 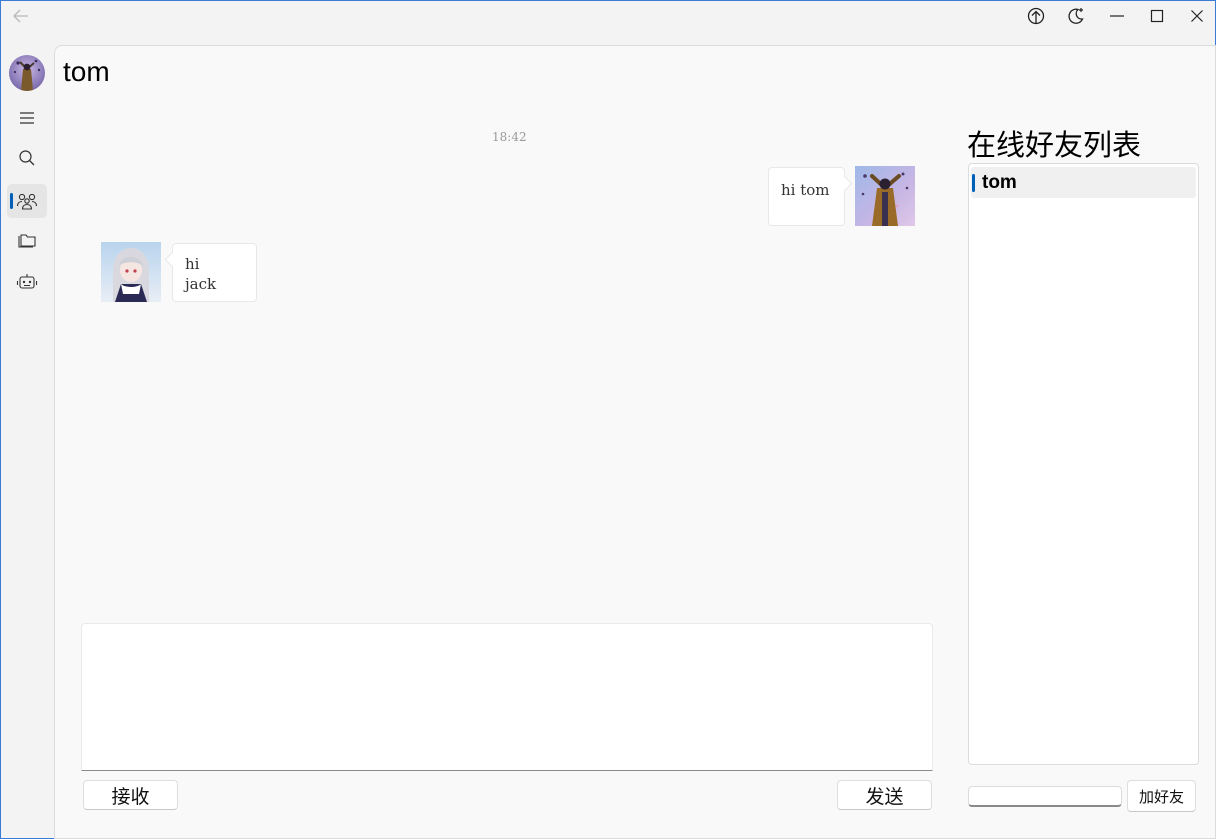 What do you see at coordinates (1161, 796) in the screenshot?
I see `add-friend-button: 加好友` at bounding box center [1161, 796].